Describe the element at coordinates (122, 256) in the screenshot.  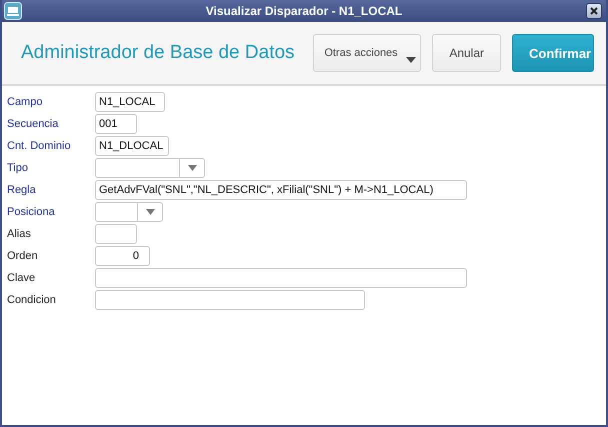
I see `input-field: 0` at that location.